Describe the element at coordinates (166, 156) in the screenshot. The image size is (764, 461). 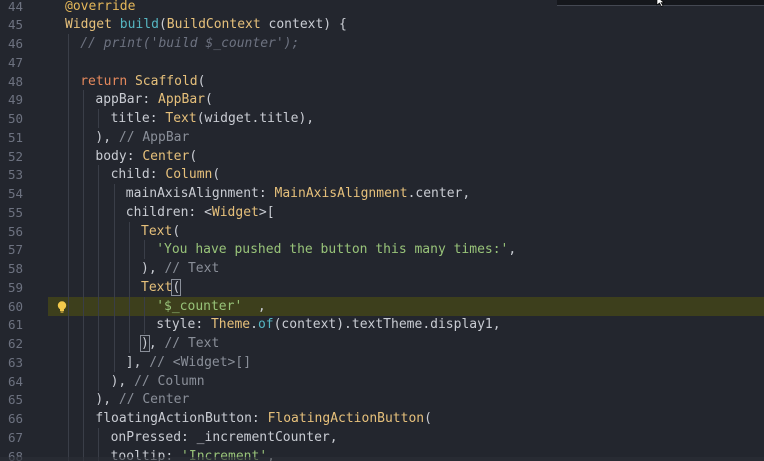
I see `code-token: Center` at that location.